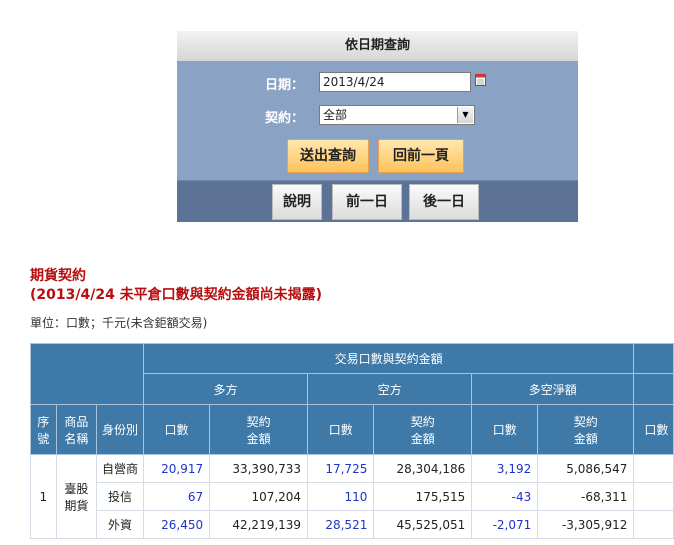 The height and width of the screenshot is (545, 674). Describe the element at coordinates (76, 429) in the screenshot. I see `product-header: 商品名稱` at that location.